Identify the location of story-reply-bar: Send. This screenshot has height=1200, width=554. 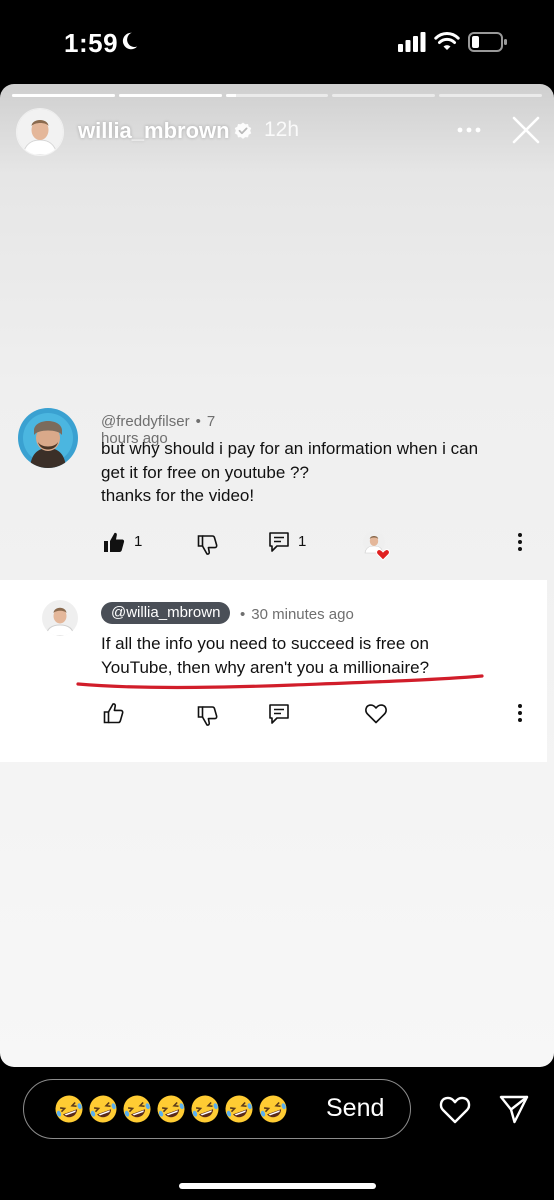
(277, 1133).